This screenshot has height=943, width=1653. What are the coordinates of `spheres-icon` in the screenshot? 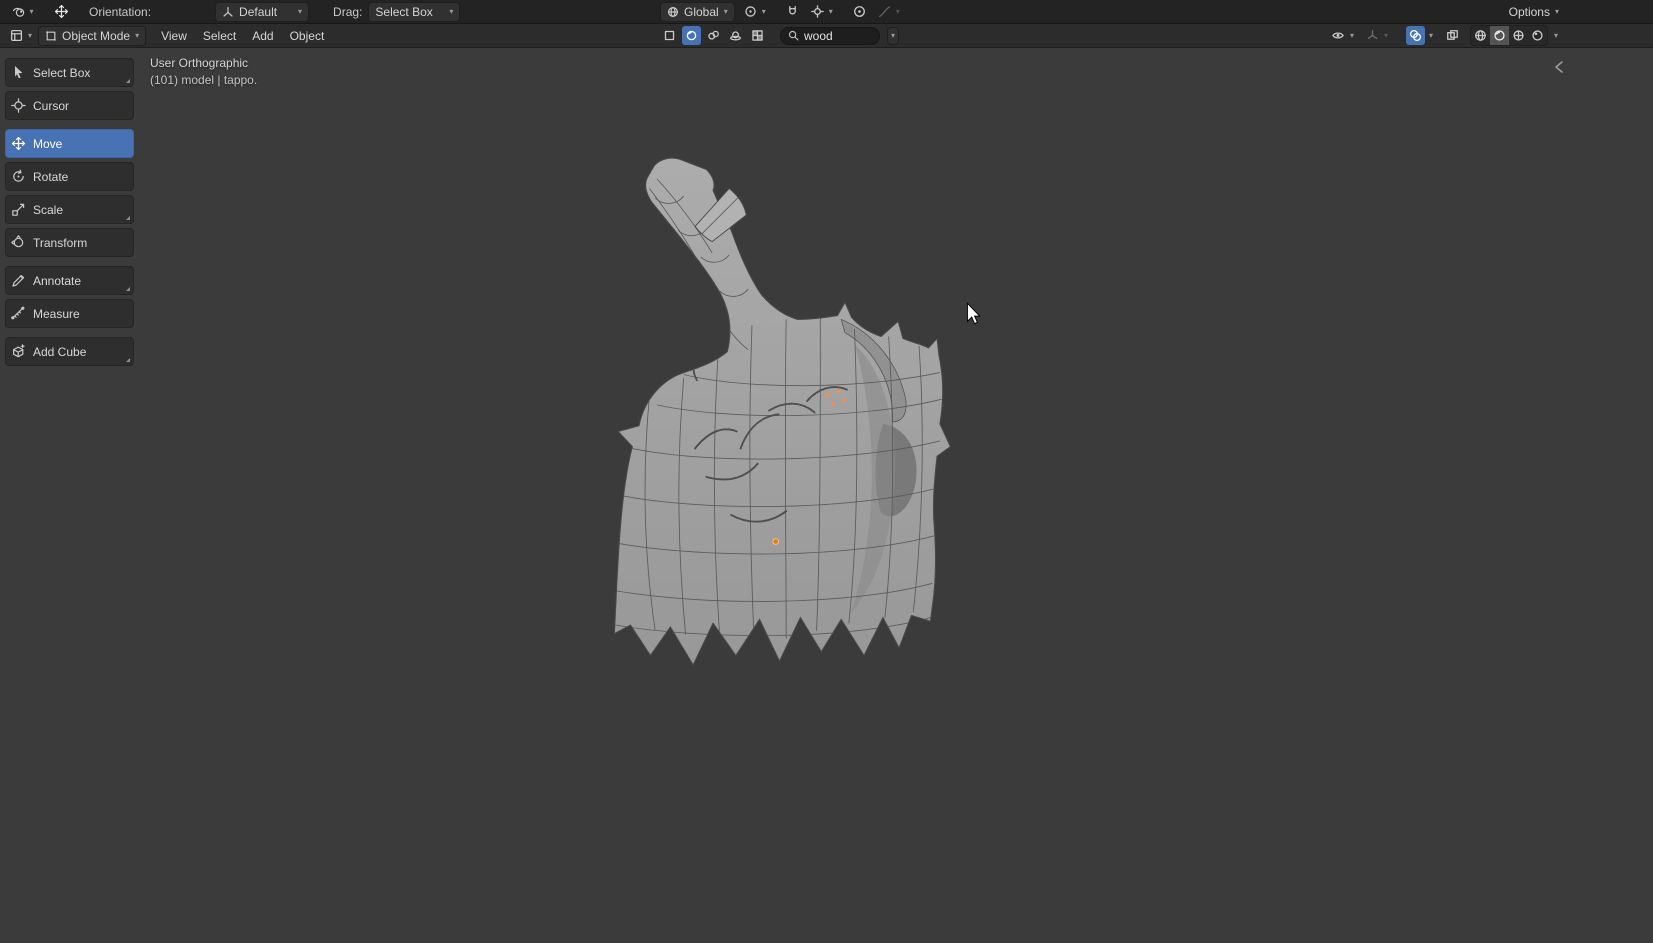 It's located at (713, 35).